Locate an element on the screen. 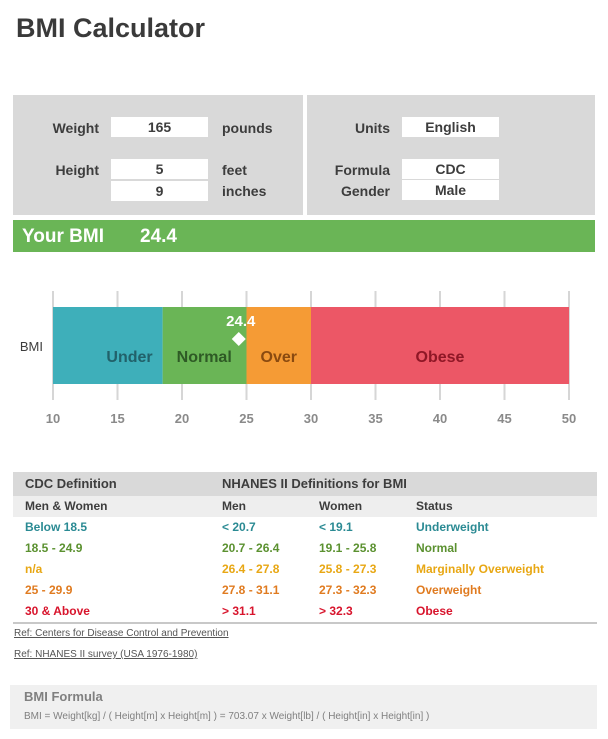 This screenshot has height=739, width=608. ref-link-nhanes: Ref: NHANES II survey (USA 1976-1980) is located at coordinates (105, 654).